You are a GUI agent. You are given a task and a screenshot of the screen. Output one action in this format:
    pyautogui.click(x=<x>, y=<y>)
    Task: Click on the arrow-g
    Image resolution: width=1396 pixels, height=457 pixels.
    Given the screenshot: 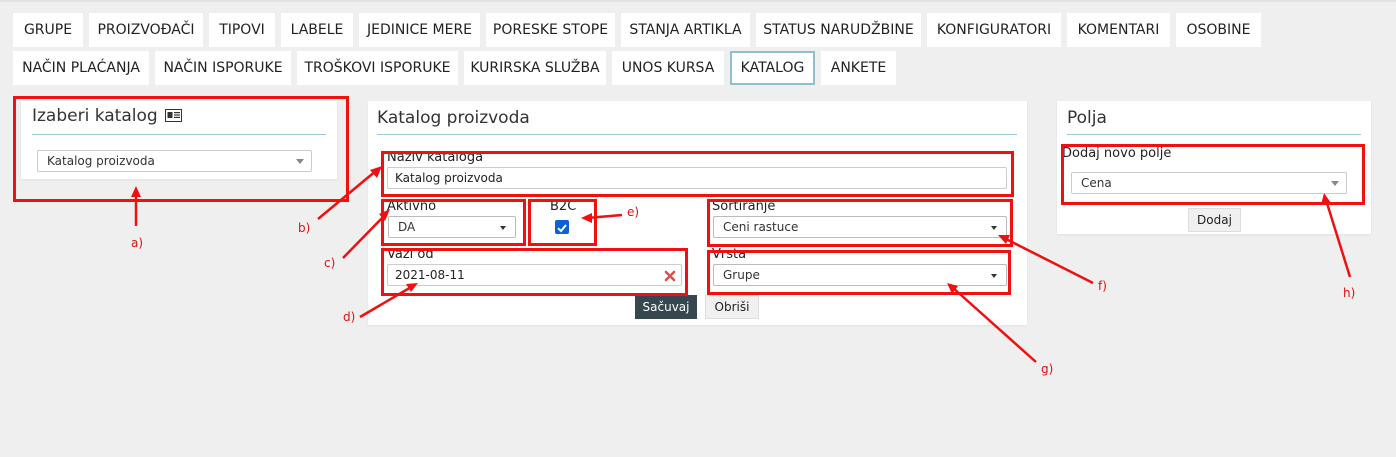 What is the action you would take?
    pyautogui.click(x=994, y=324)
    